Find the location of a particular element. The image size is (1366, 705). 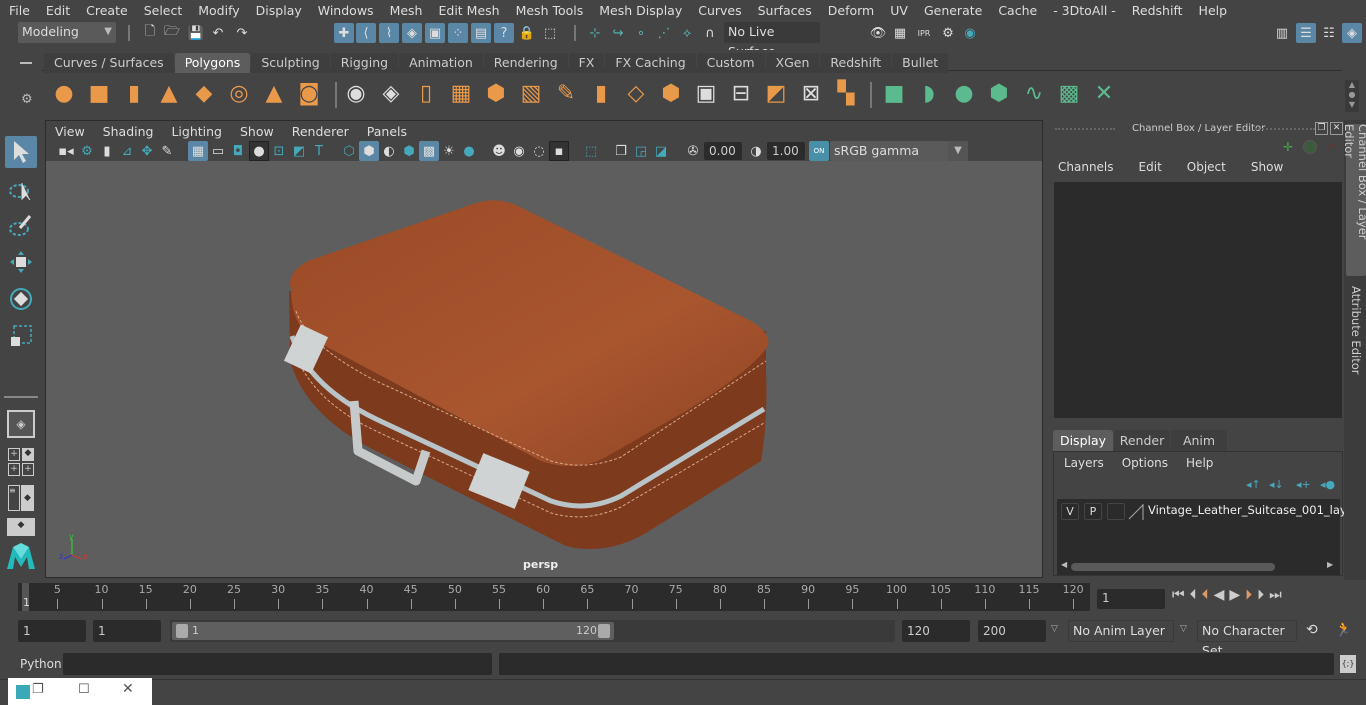

hypershade-icon: ◉ is located at coordinates (970, 33).